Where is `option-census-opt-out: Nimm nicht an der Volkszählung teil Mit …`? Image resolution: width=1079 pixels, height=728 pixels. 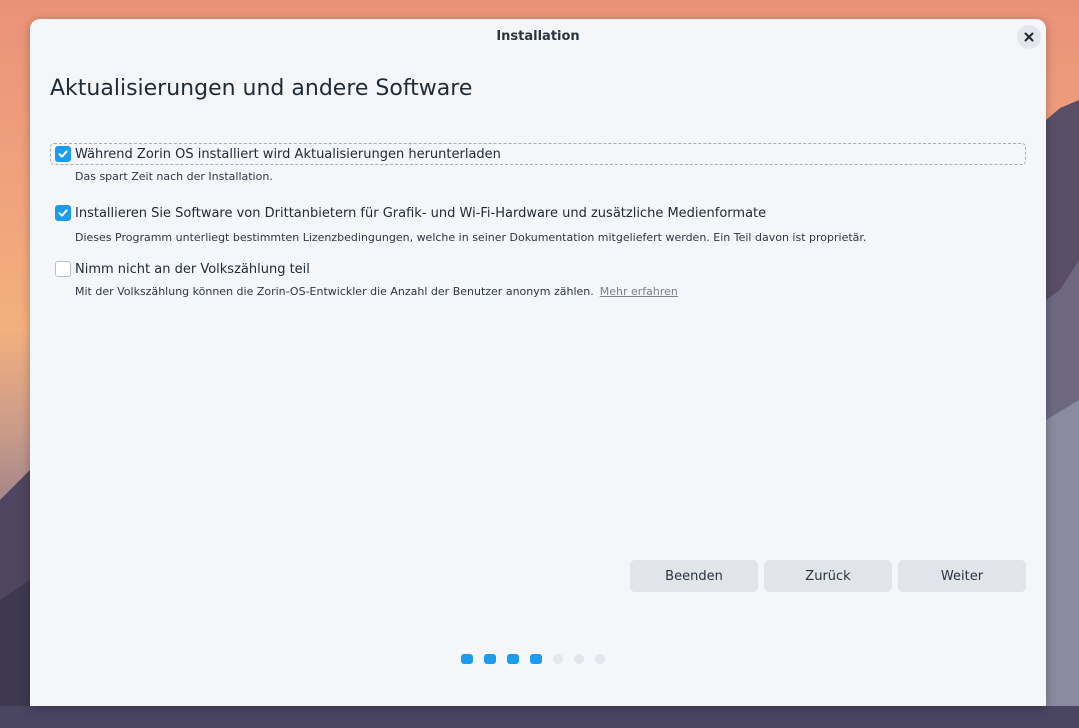
option-census-opt-out: Nimm nicht an der Volkszählung teil Mit … is located at coordinates (538, 278).